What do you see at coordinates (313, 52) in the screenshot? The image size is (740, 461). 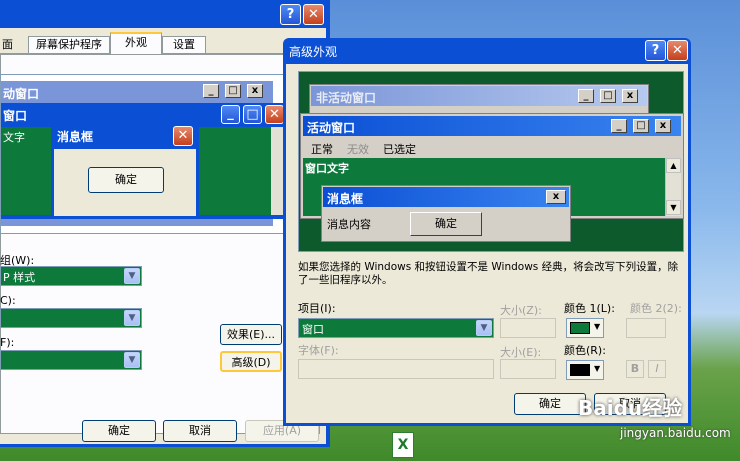 I see `dialog-title: 高级外观` at bounding box center [313, 52].